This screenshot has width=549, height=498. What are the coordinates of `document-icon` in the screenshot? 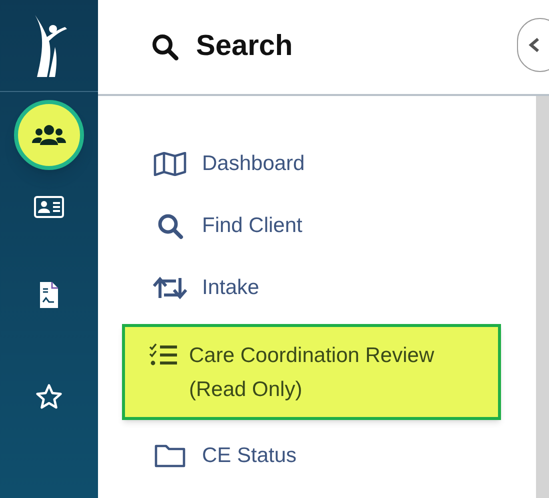 It's located at (49, 295).